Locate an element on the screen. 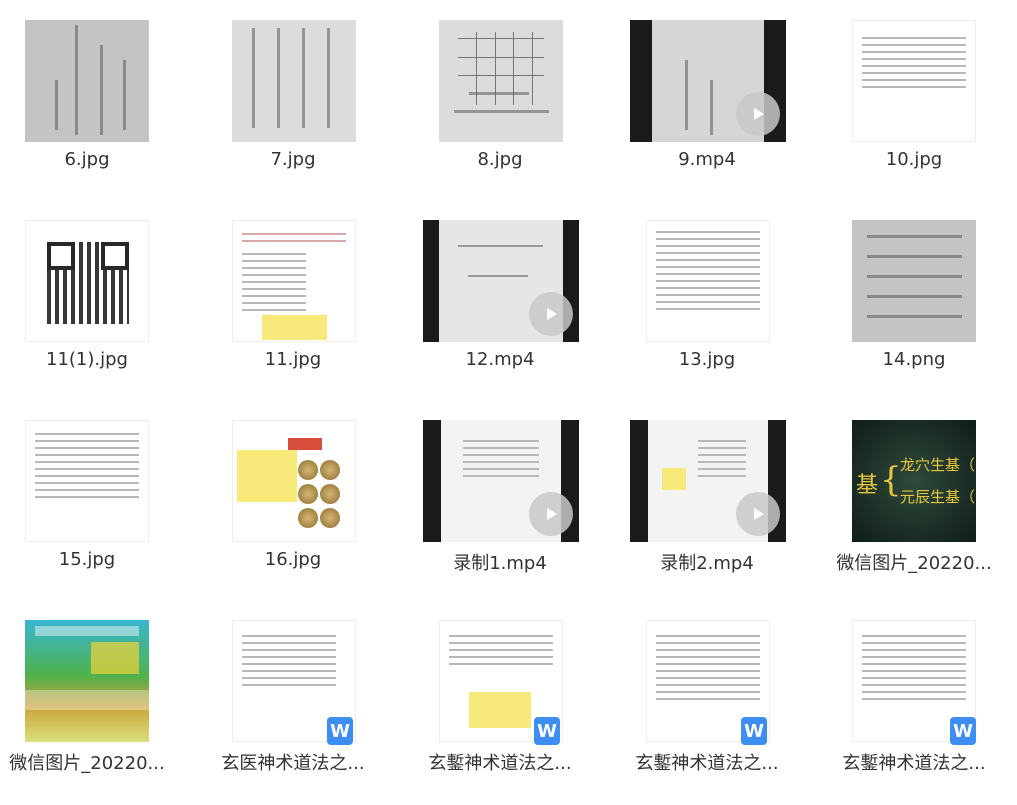 Image resolution: width=1017 pixels, height=805 pixels. file-tile: 16.jpg is located at coordinates (293, 510).